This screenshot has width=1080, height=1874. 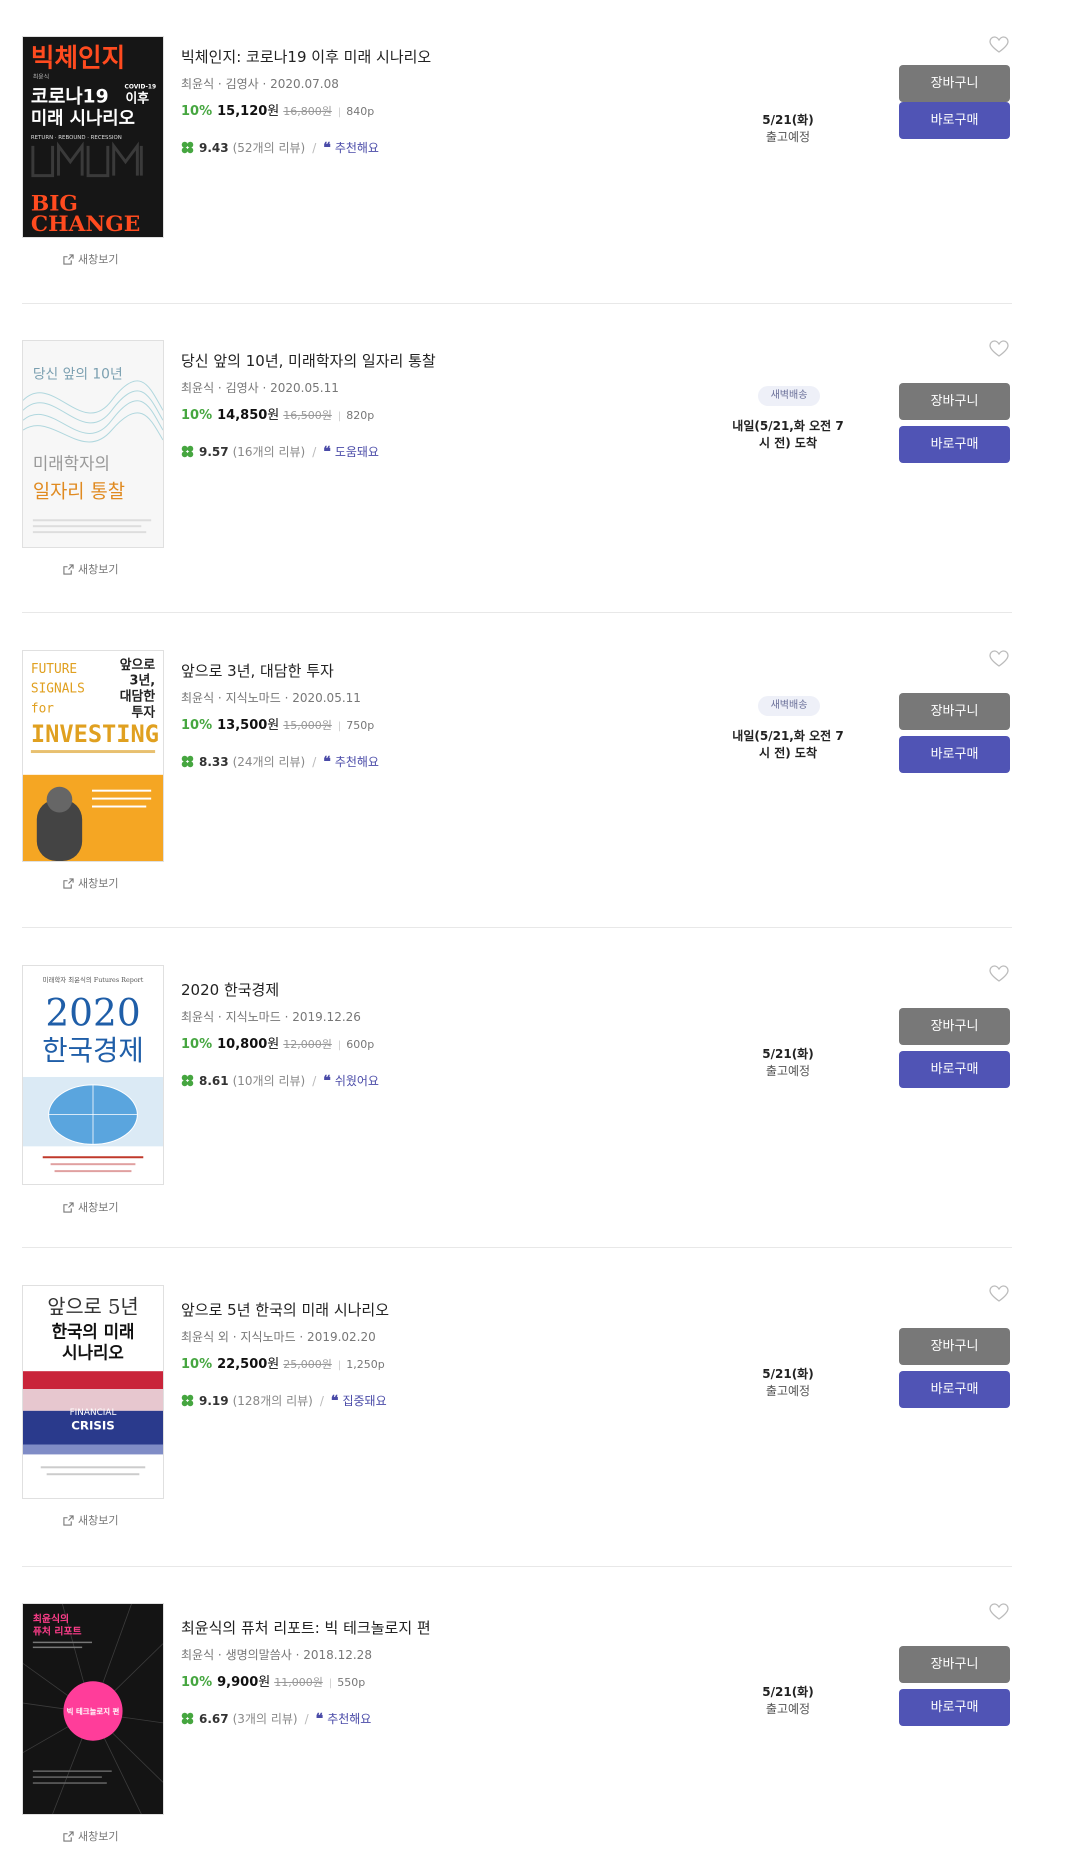 What do you see at coordinates (257, 670) in the screenshot?
I see `book-title: 앞으로 3년, 대담한 투자` at bounding box center [257, 670].